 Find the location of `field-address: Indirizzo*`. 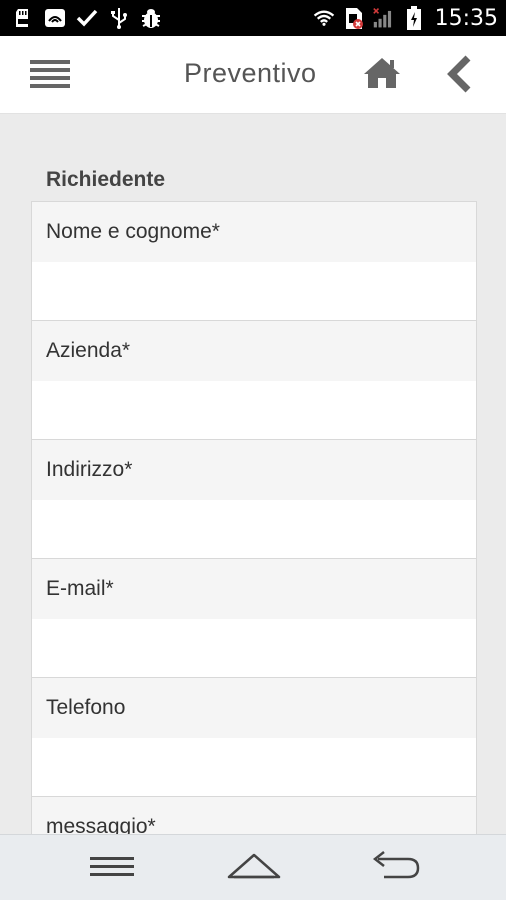

field-address: Indirizzo* is located at coordinates (254, 499).